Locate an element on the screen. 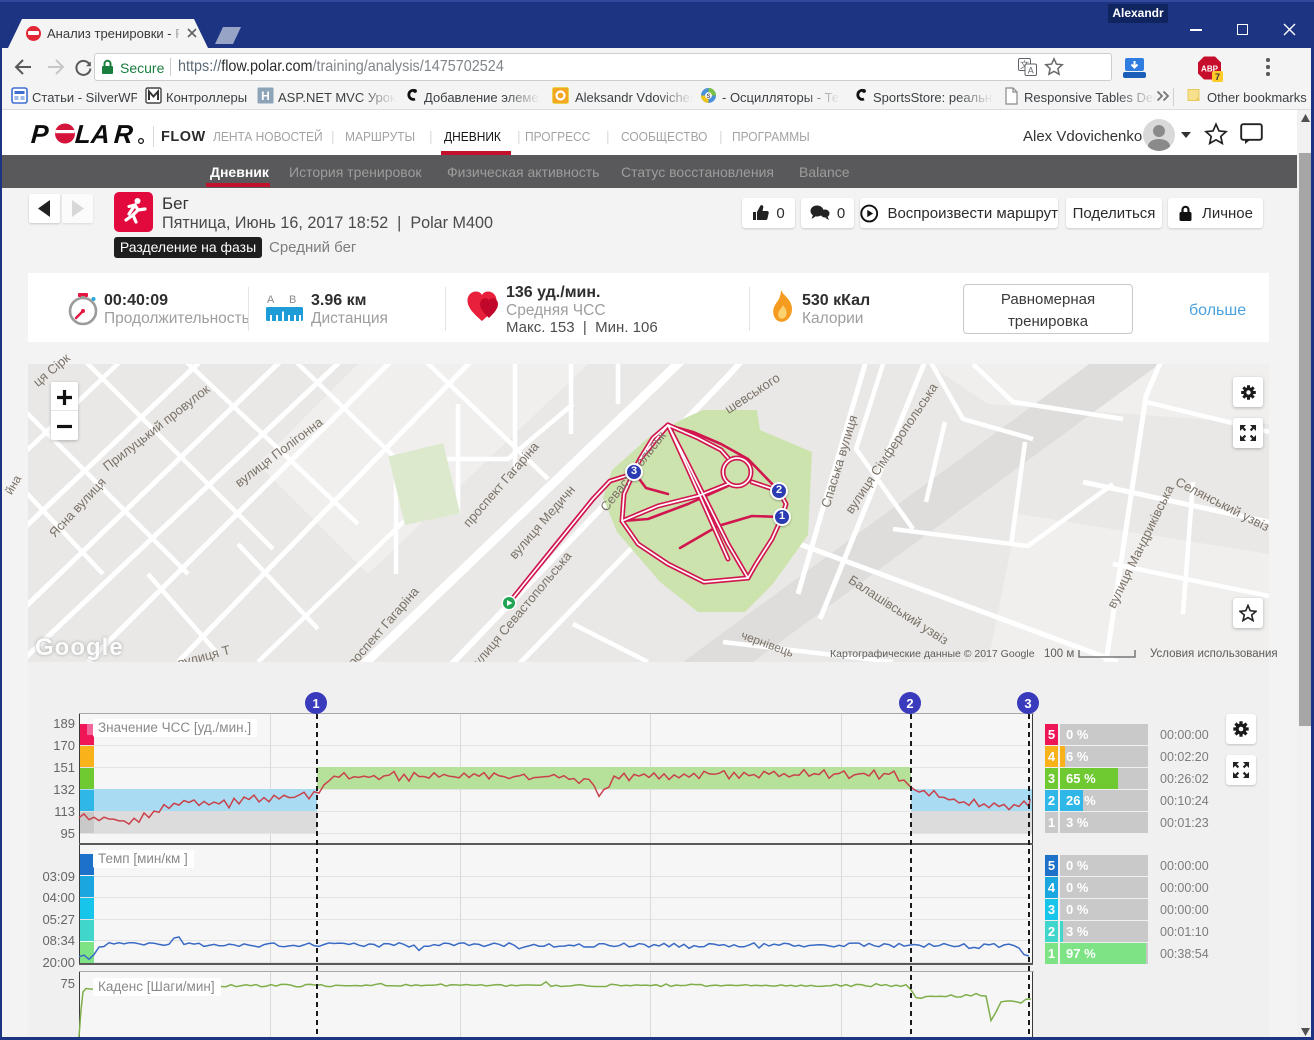 The image size is (1314, 1040). svg-text: H is located at coordinates (265, 96).